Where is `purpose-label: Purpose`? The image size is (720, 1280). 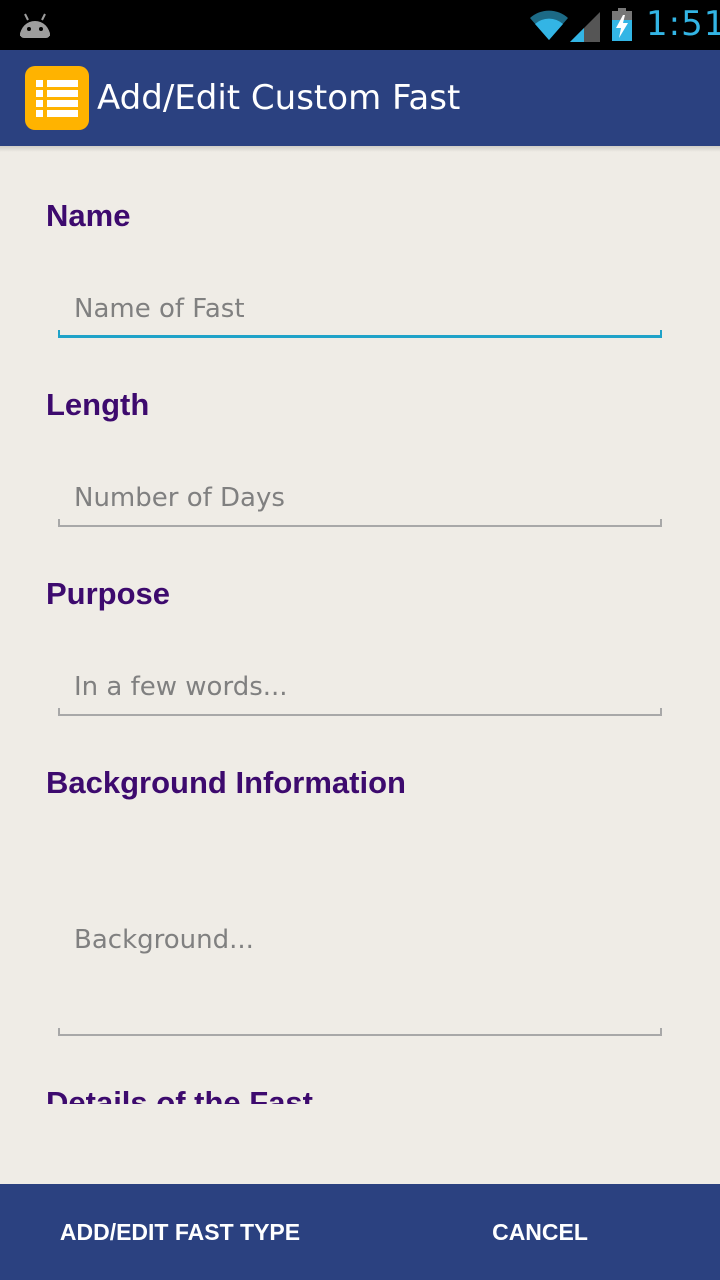 purpose-label: Purpose is located at coordinates (108, 593).